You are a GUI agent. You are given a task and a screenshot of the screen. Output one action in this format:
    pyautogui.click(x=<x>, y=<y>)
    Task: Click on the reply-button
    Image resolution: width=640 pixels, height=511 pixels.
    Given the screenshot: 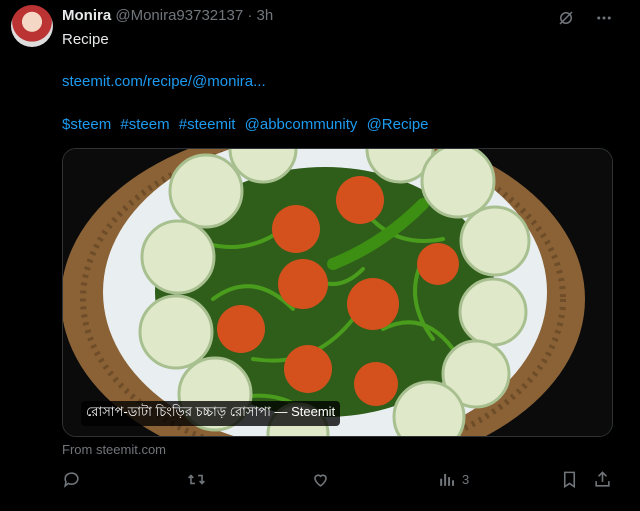 What is the action you would take?
    pyautogui.click(x=71, y=479)
    